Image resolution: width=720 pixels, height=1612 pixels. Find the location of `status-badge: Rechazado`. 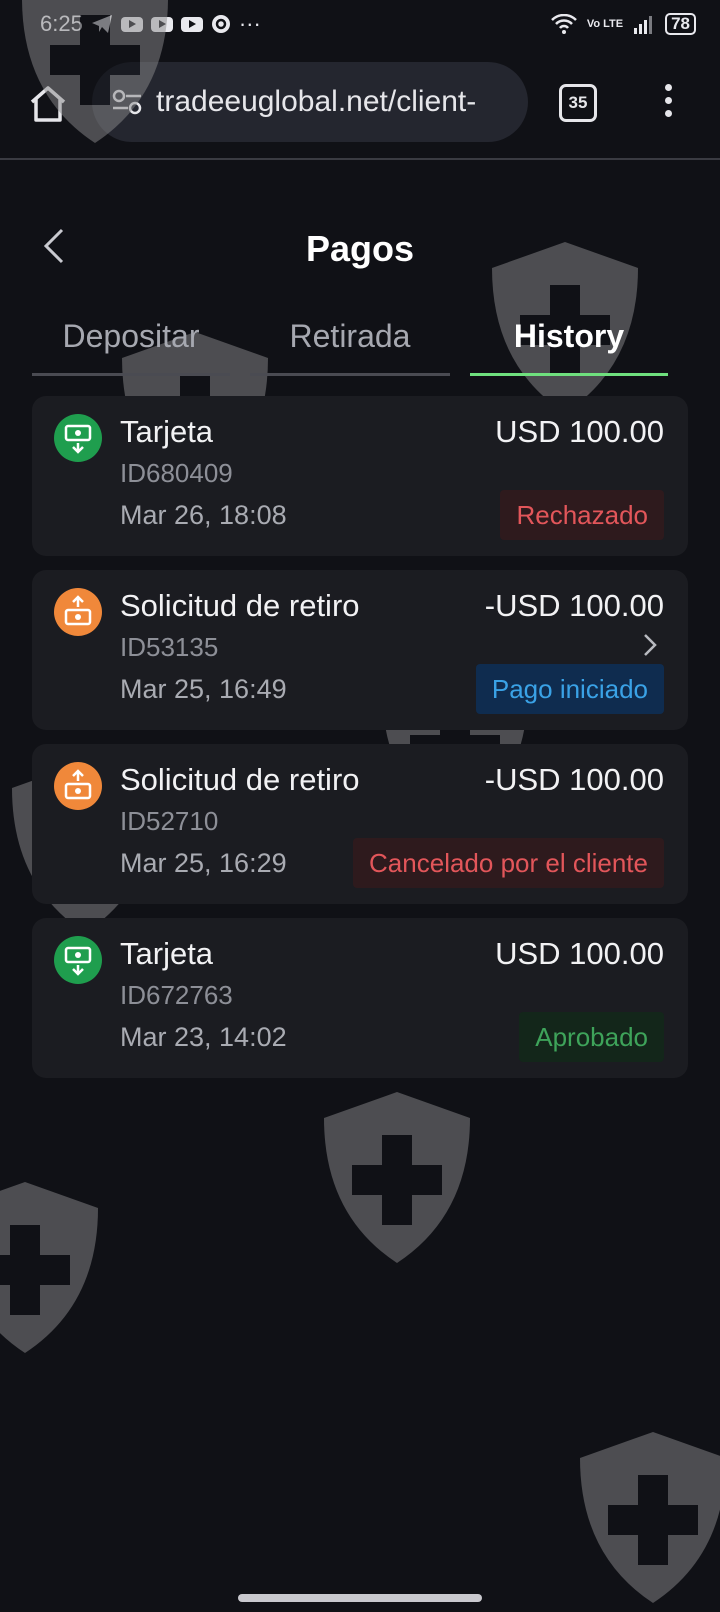

status-badge: Rechazado is located at coordinates (582, 515).